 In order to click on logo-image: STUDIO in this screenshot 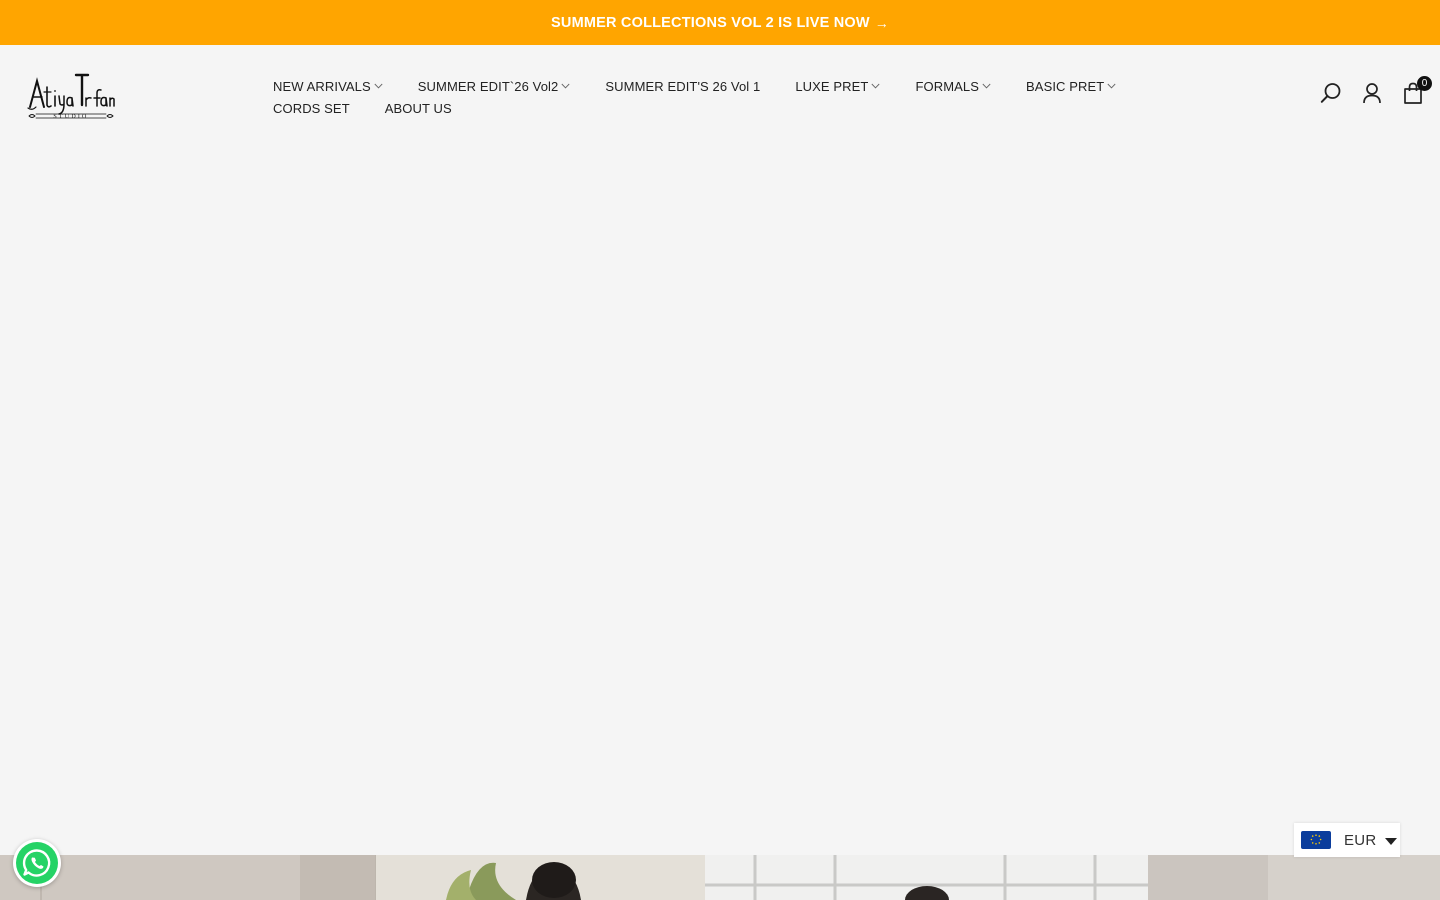, I will do `click(71, 96)`.